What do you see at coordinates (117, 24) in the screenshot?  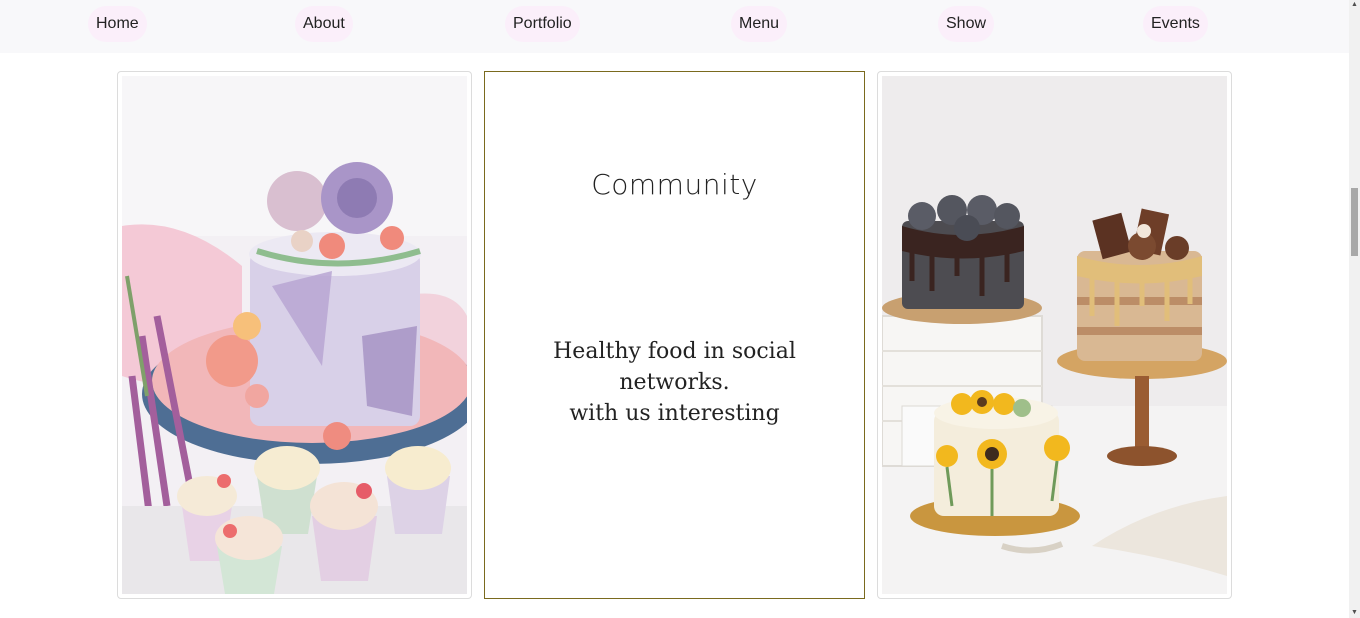 I see `nav-home: Home` at bounding box center [117, 24].